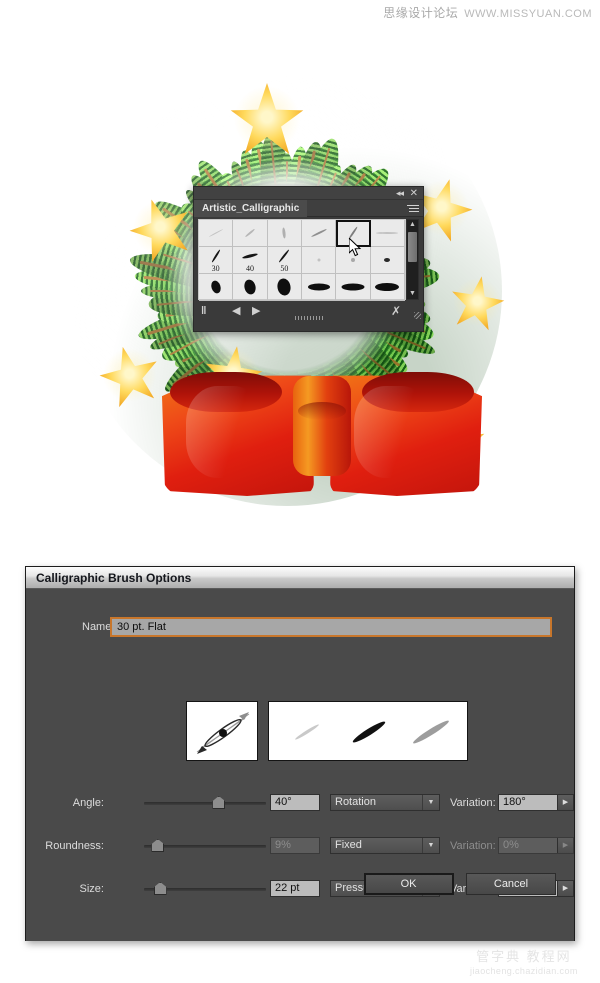 This screenshot has height=983, width=600. I want to click on brush-cell: 50, so click(284, 260).